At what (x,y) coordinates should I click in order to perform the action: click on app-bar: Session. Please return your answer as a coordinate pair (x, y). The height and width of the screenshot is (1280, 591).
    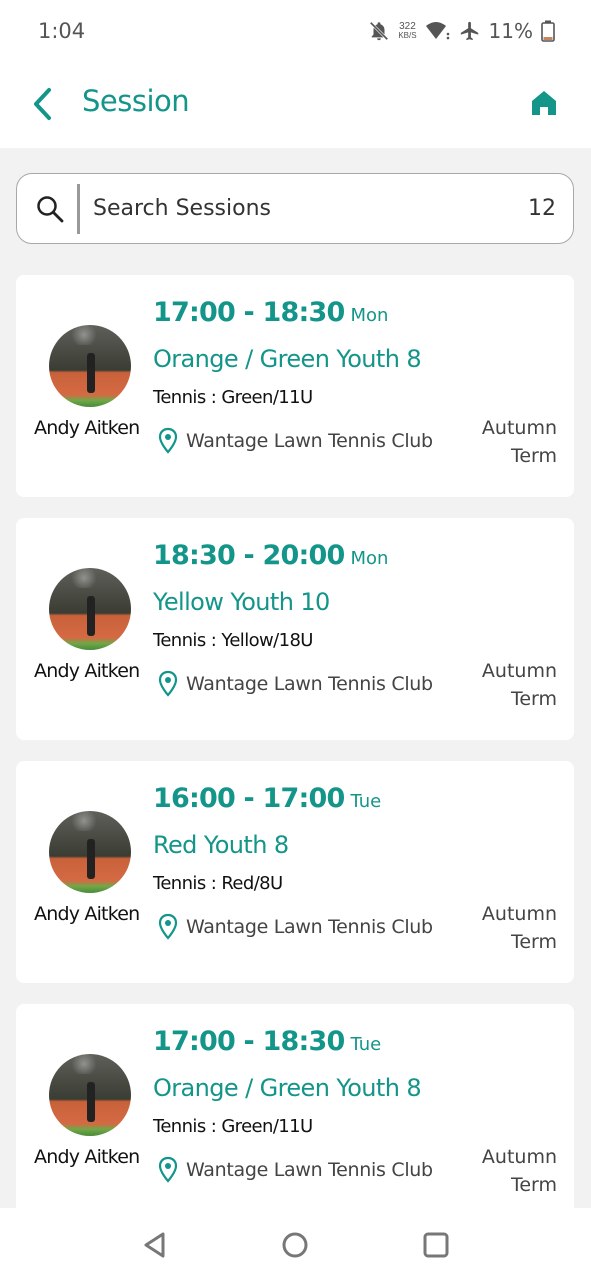
    Looking at the image, I should click on (295, 105).